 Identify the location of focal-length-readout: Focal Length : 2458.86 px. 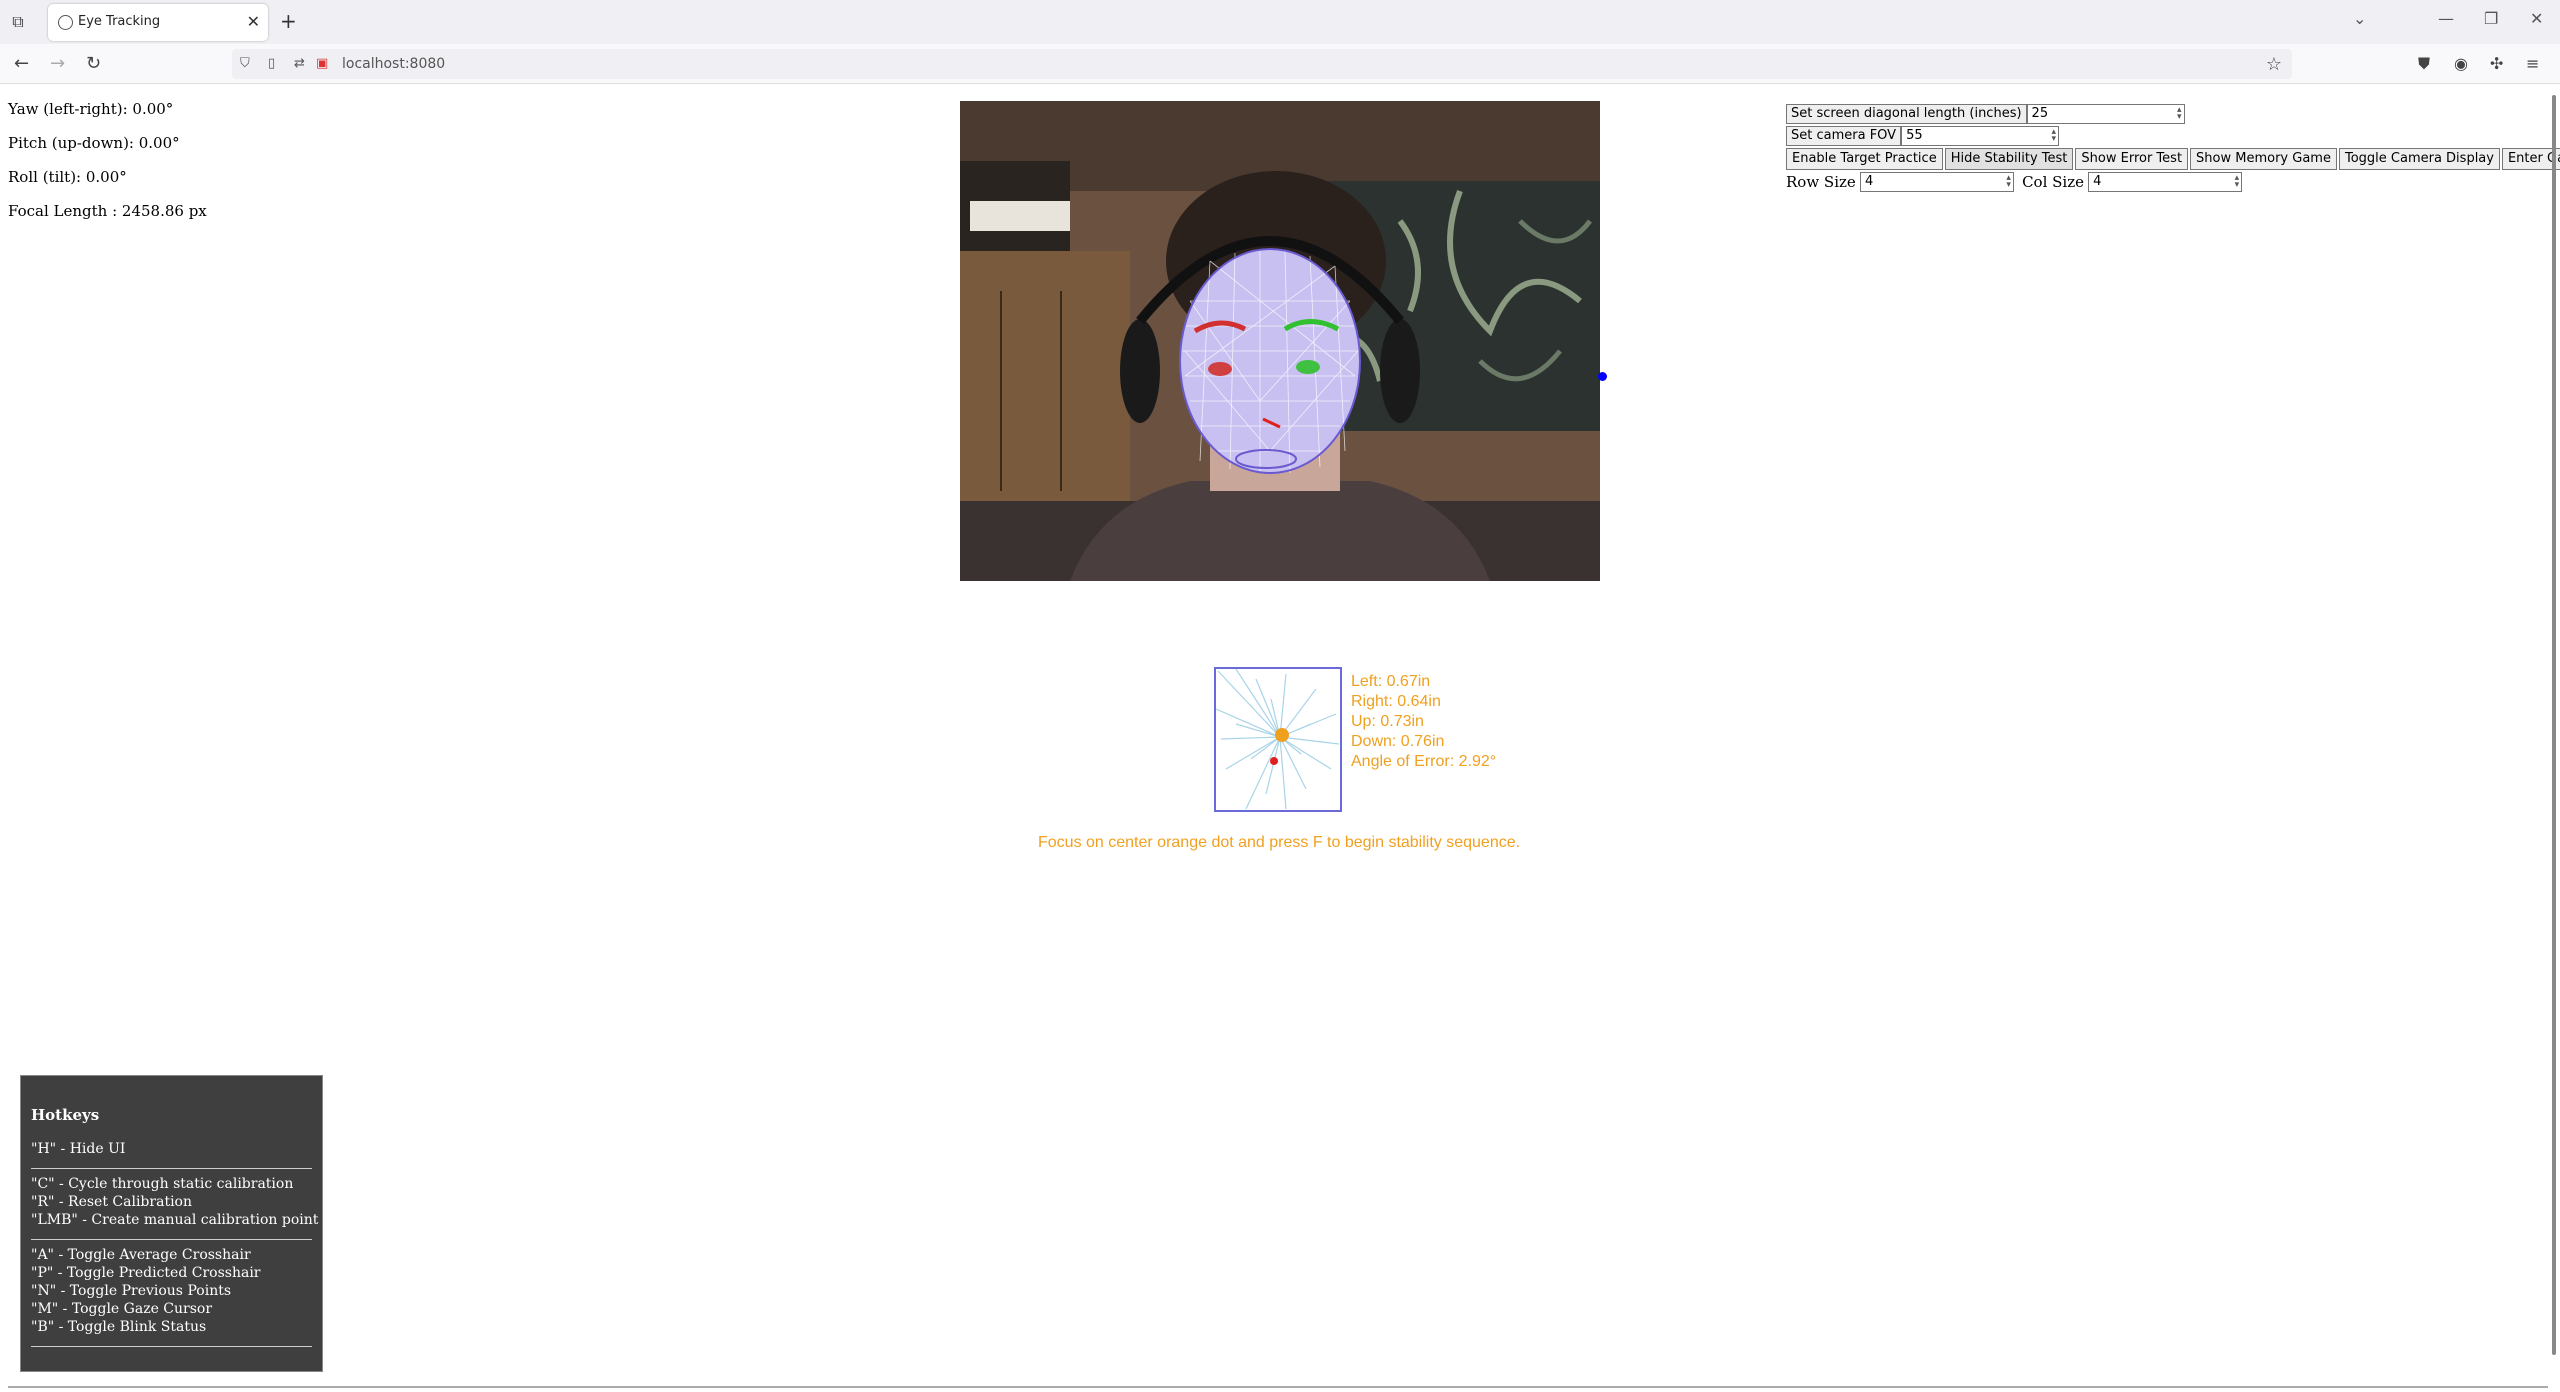
(107, 211).